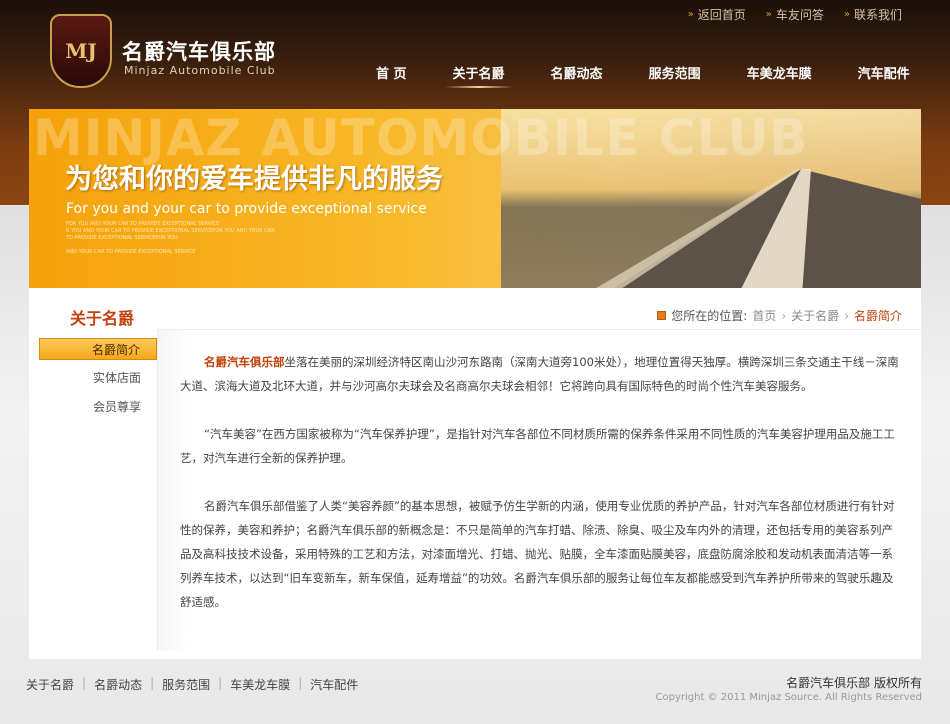 Image resolution: width=950 pixels, height=724 pixels. Describe the element at coordinates (102, 318) in the screenshot. I see `section-title: 关于名爵` at that location.